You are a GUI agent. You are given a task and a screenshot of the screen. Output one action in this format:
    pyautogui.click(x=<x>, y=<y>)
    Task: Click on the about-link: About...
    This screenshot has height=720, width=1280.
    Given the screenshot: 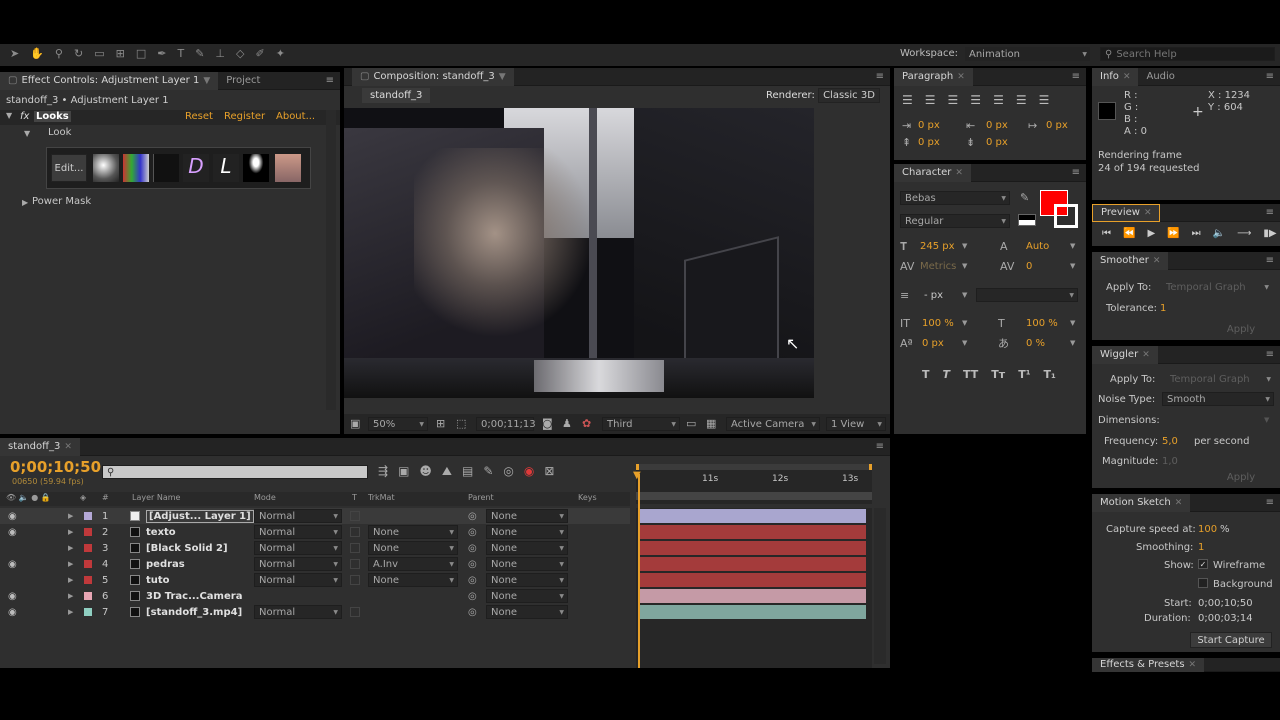 What is the action you would take?
    pyautogui.click(x=295, y=116)
    